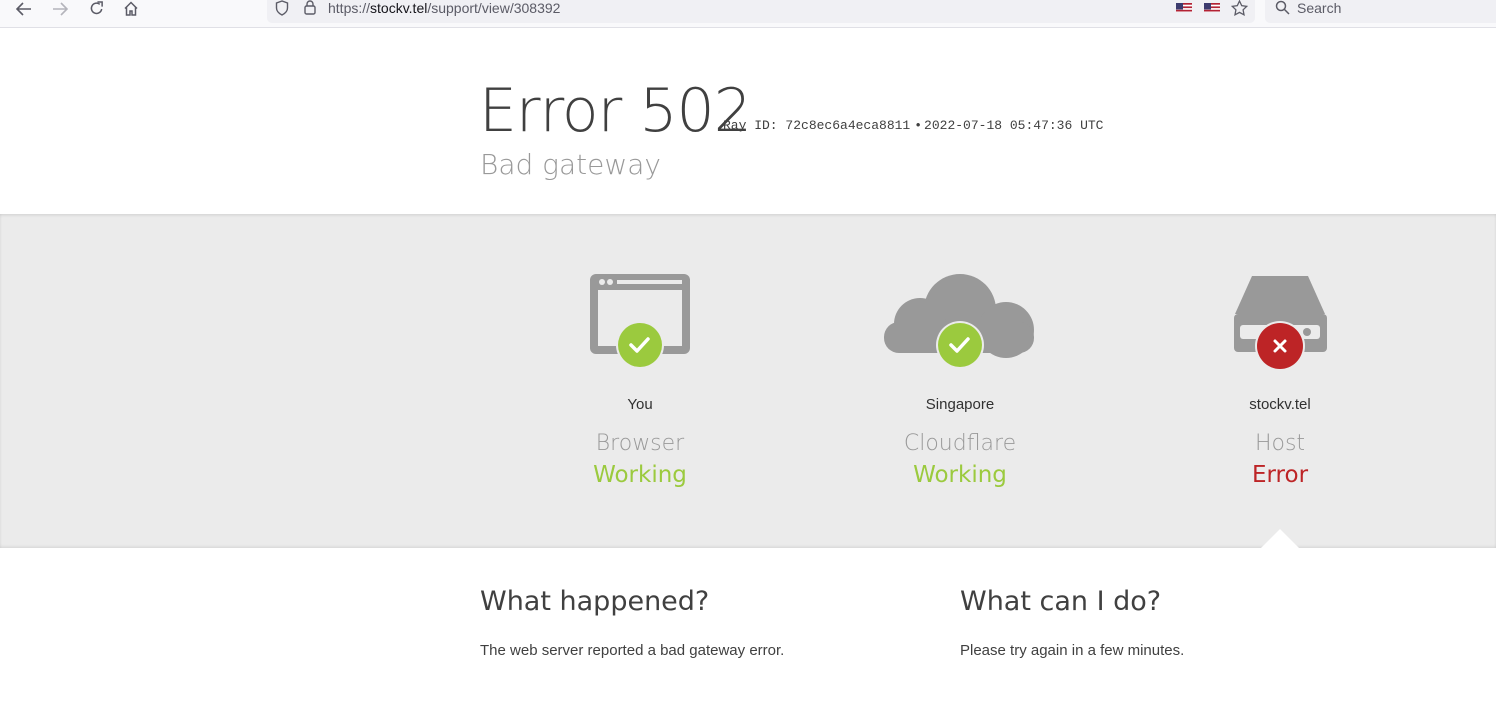  I want to click on url-prefix: https://, so click(349, 8).